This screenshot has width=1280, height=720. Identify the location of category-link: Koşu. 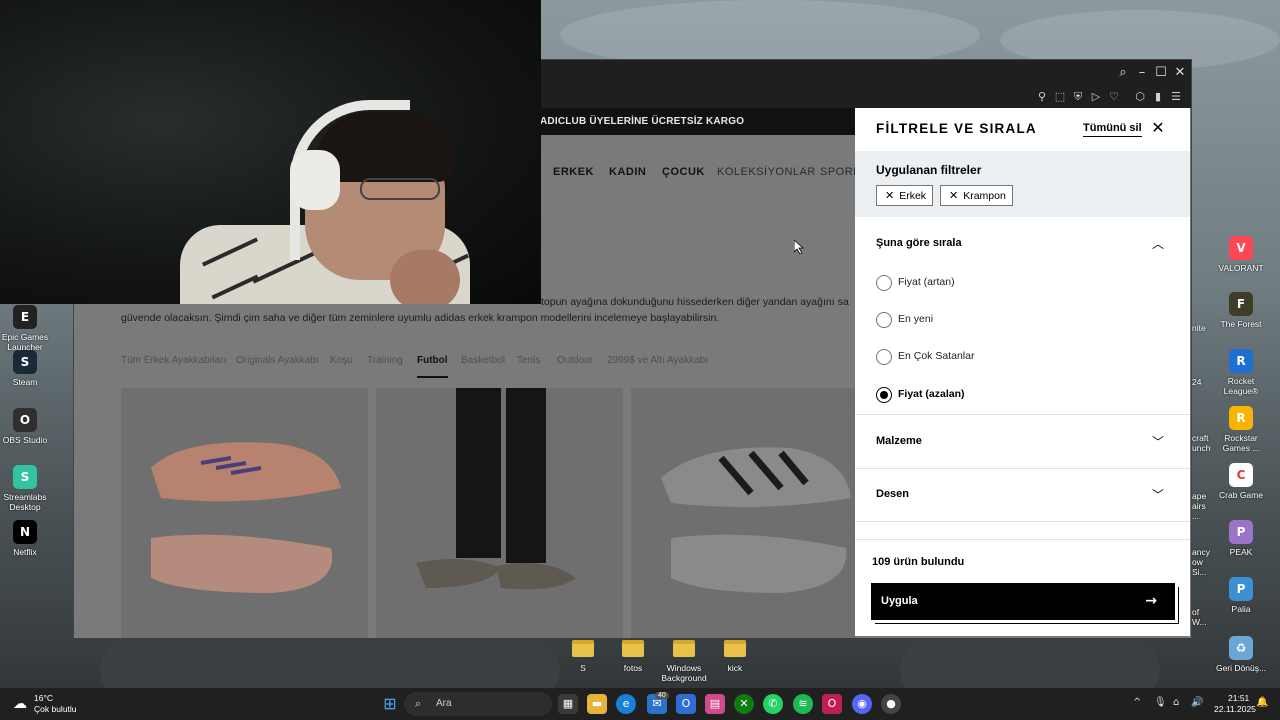
(341, 360).